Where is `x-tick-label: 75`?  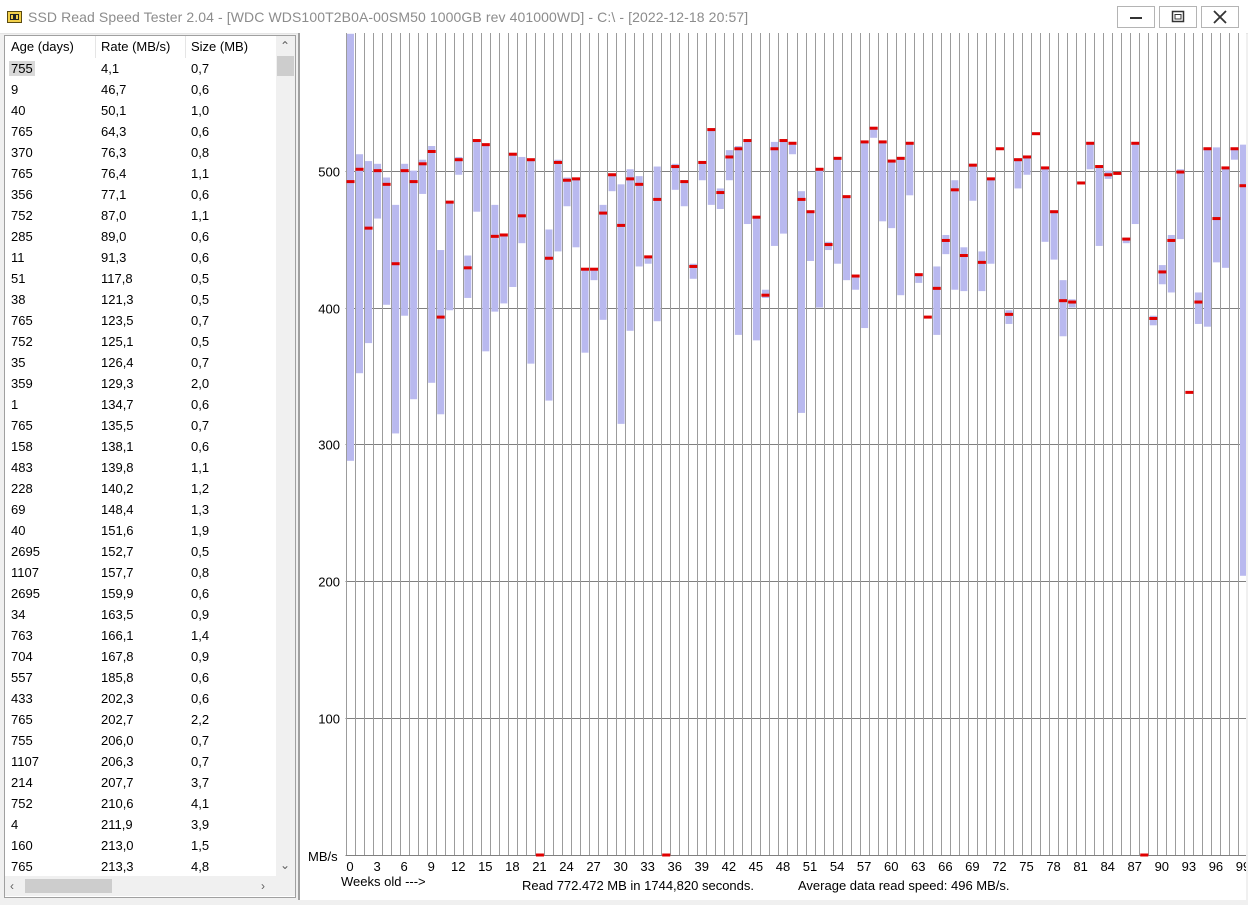 x-tick-label: 75 is located at coordinates (1026, 866).